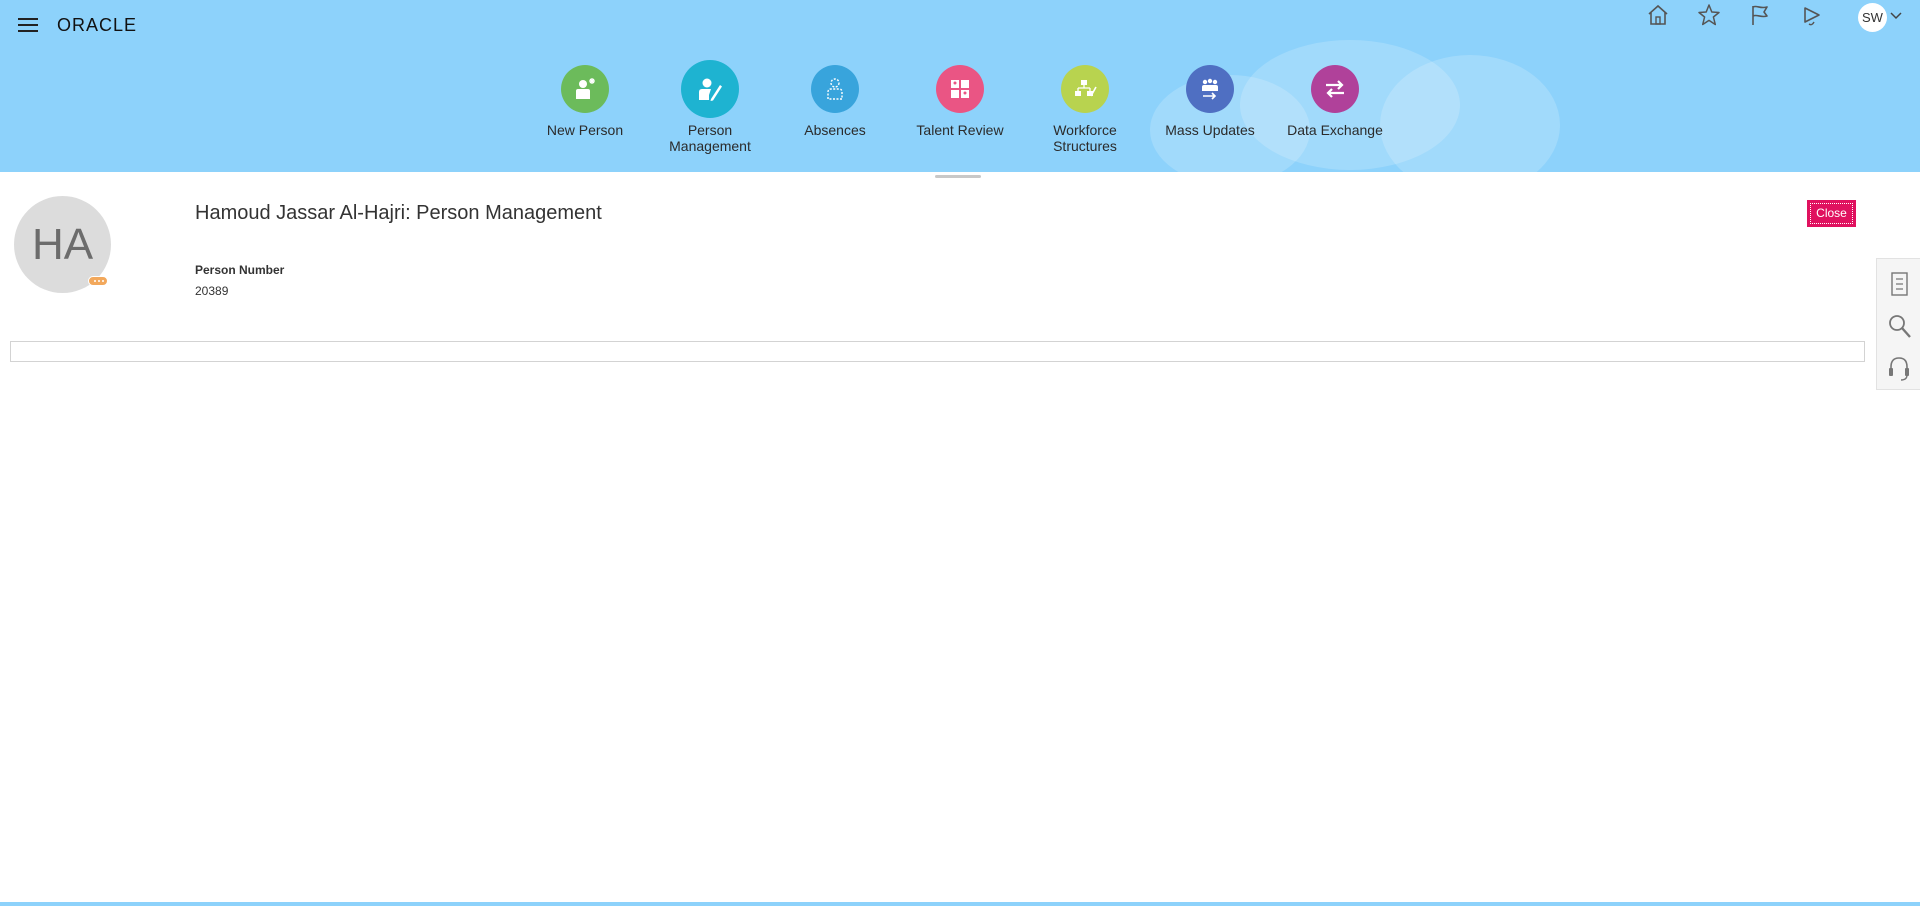 Image resolution: width=1920 pixels, height=906 pixels. Describe the element at coordinates (1811, 15) in the screenshot. I see `notifications-bell-icon` at that location.